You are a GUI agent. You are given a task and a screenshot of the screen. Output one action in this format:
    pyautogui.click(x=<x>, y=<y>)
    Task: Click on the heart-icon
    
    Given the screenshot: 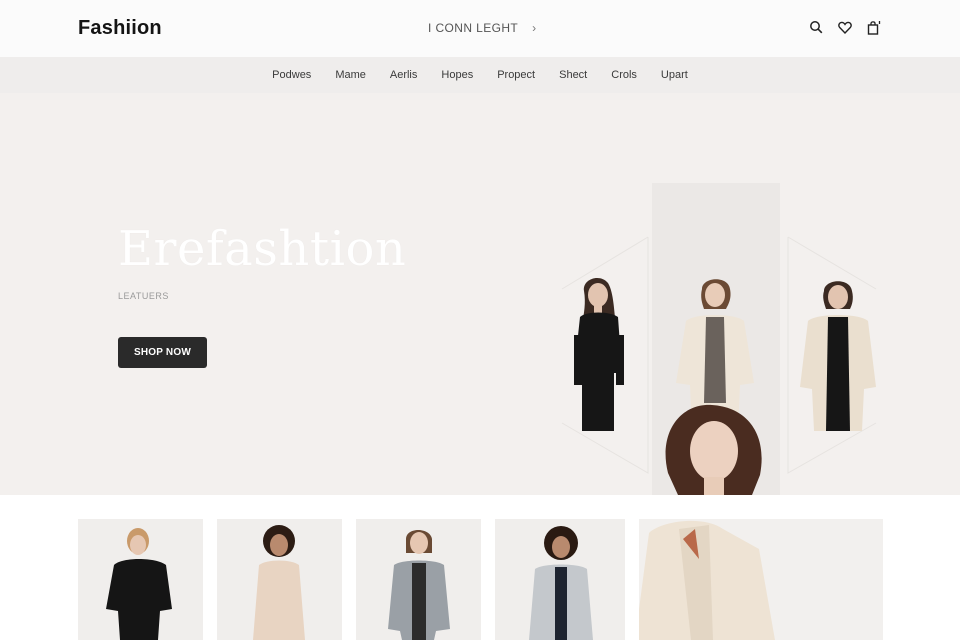 What is the action you would take?
    pyautogui.click(x=845, y=27)
    